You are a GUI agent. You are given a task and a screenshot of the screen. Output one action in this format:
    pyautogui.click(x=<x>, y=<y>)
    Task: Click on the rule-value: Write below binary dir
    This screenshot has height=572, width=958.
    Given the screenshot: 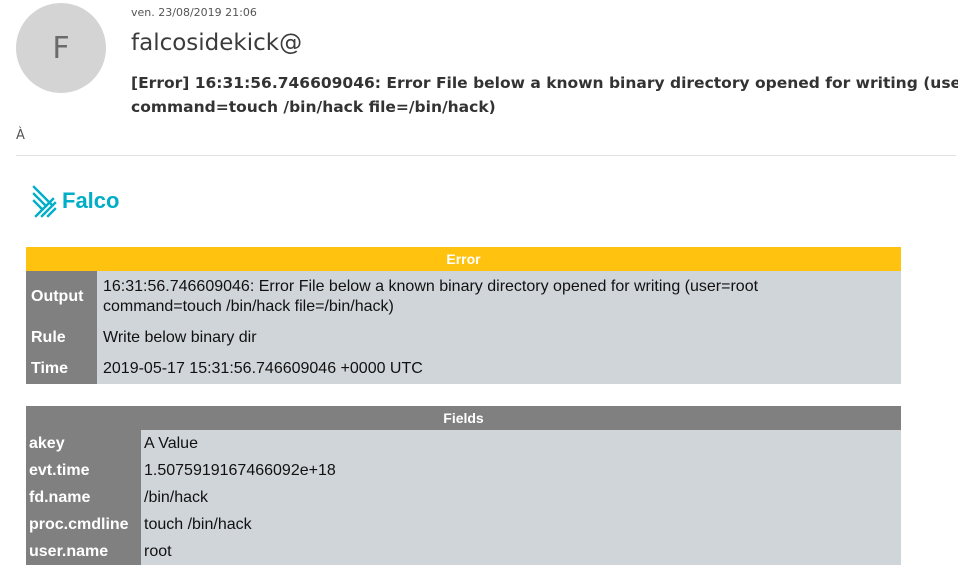 What is the action you would take?
    pyautogui.click(x=499, y=337)
    